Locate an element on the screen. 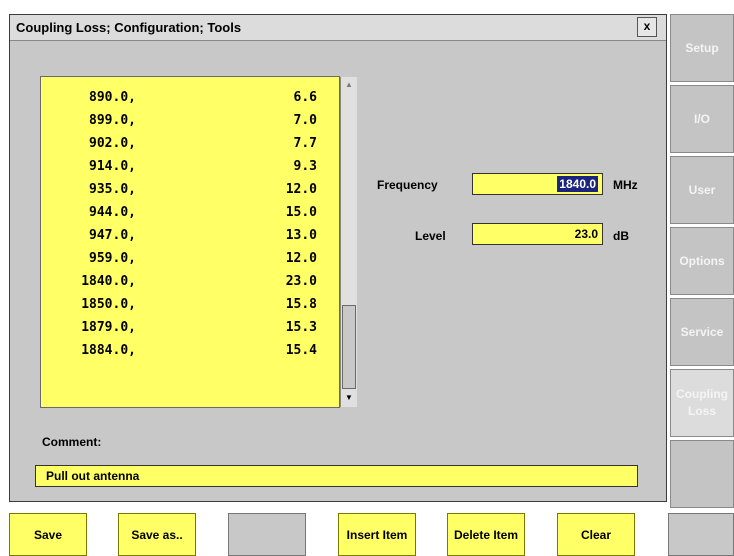 The image size is (734, 556). empty-softkey-button is located at coordinates (267, 534).